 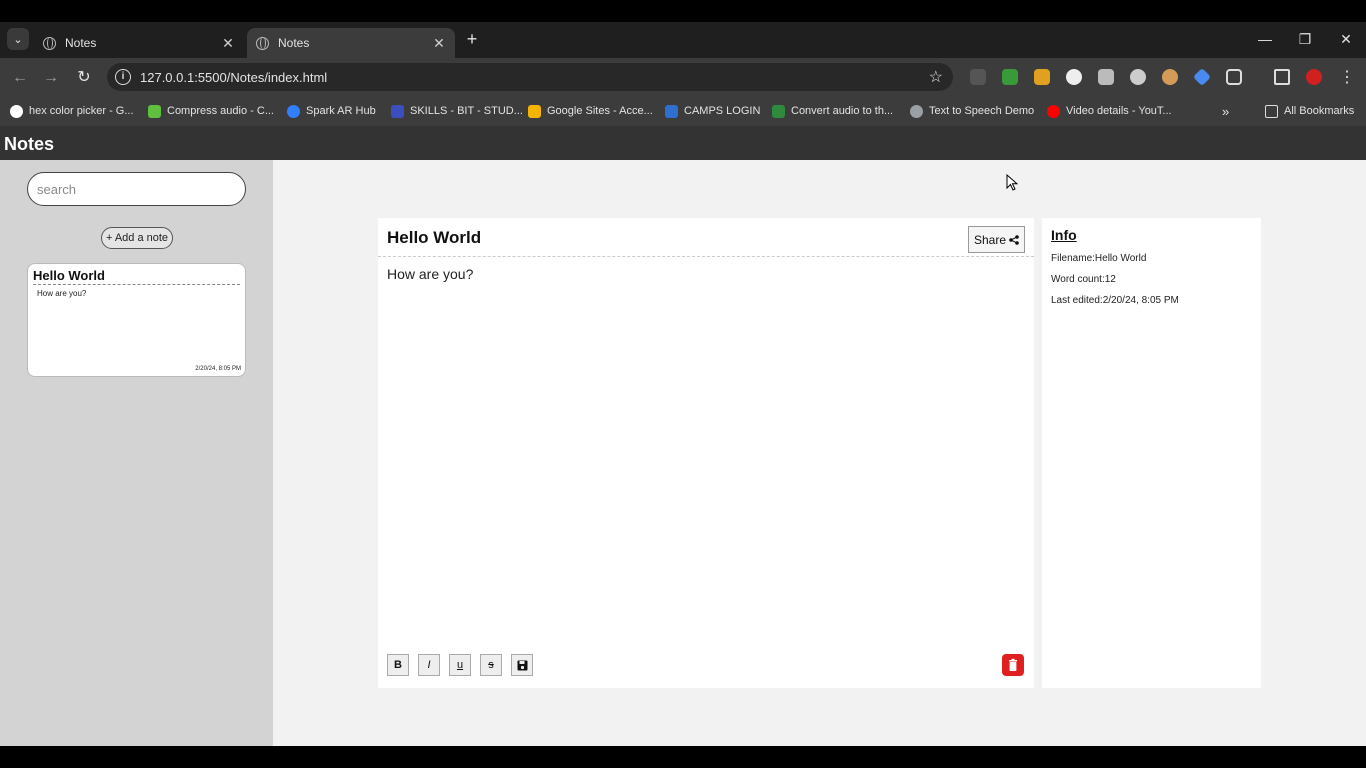 I want to click on back-arrow-icon: ←, so click(x=20, y=78).